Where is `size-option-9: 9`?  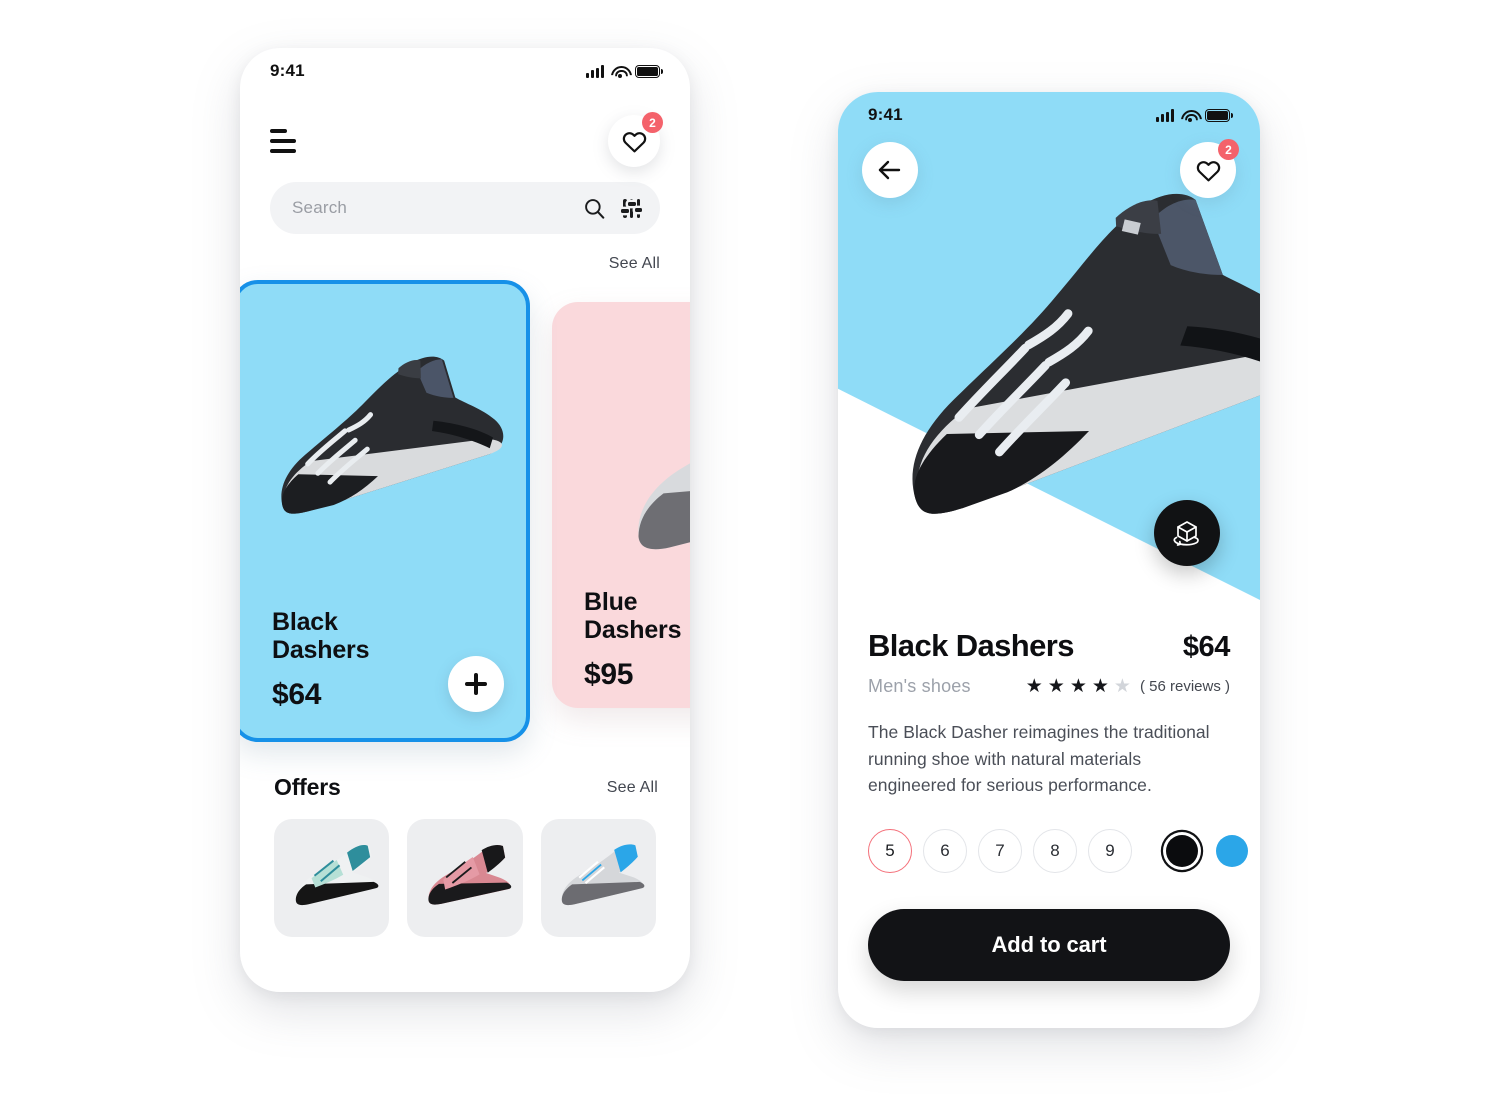
size-option-9: 9 is located at coordinates (1110, 850).